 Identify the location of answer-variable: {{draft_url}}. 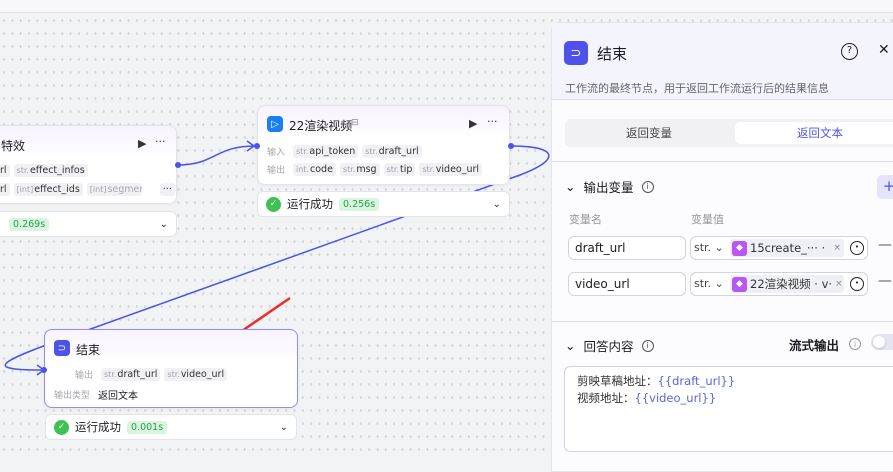
(696, 381).